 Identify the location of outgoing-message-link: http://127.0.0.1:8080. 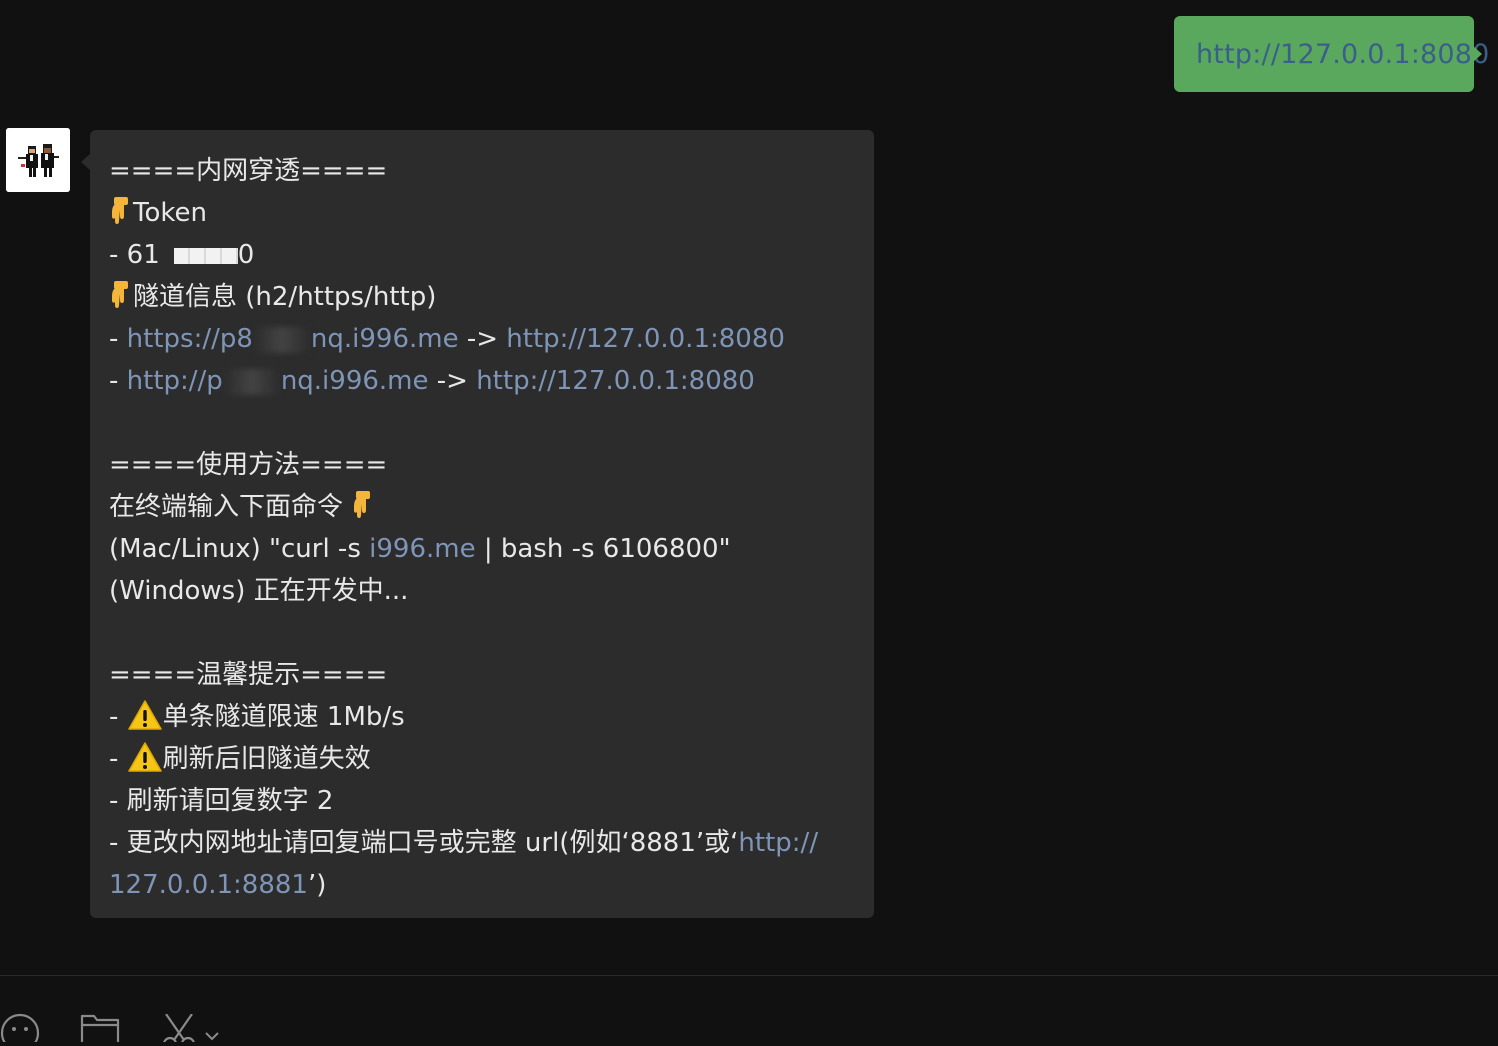
(1343, 54).